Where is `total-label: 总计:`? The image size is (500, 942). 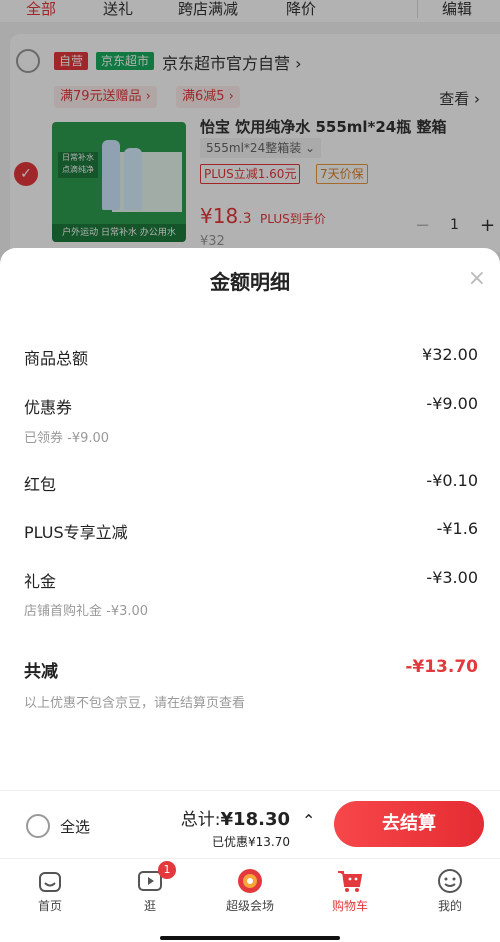
total-label: 总计: is located at coordinates (200, 820).